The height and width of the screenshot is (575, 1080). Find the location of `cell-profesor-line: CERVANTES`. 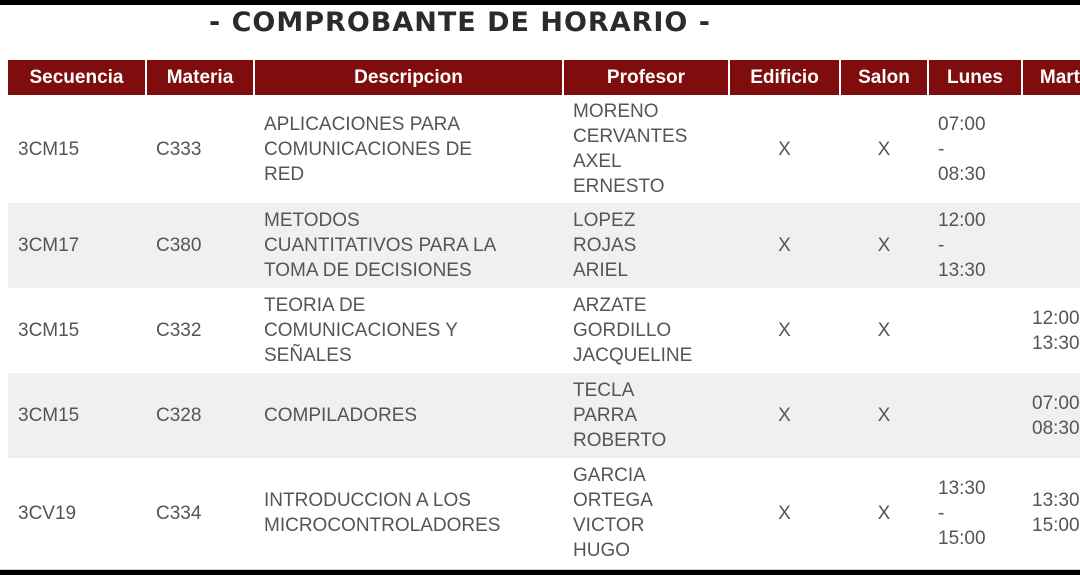

cell-profesor-line: CERVANTES is located at coordinates (630, 136).